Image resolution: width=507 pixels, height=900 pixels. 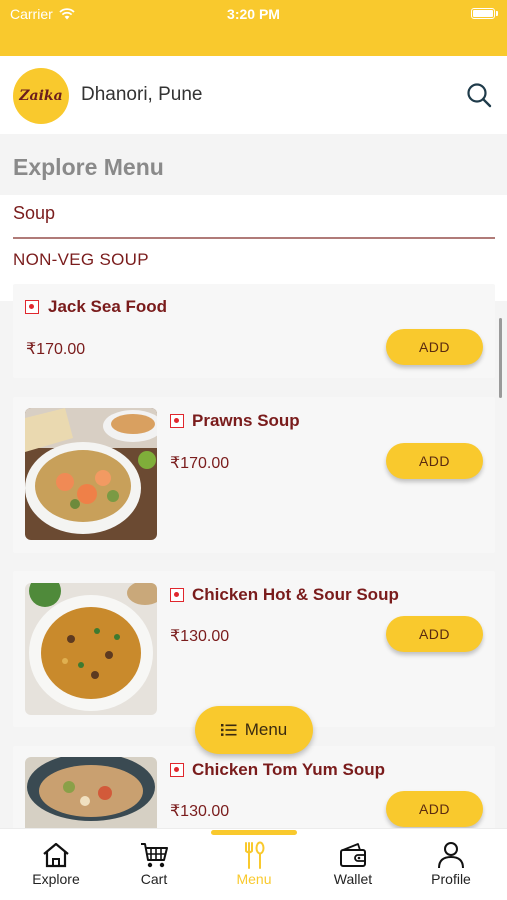 I want to click on app-header: Zaika Dhanori, Pune, so click(x=253, y=95).